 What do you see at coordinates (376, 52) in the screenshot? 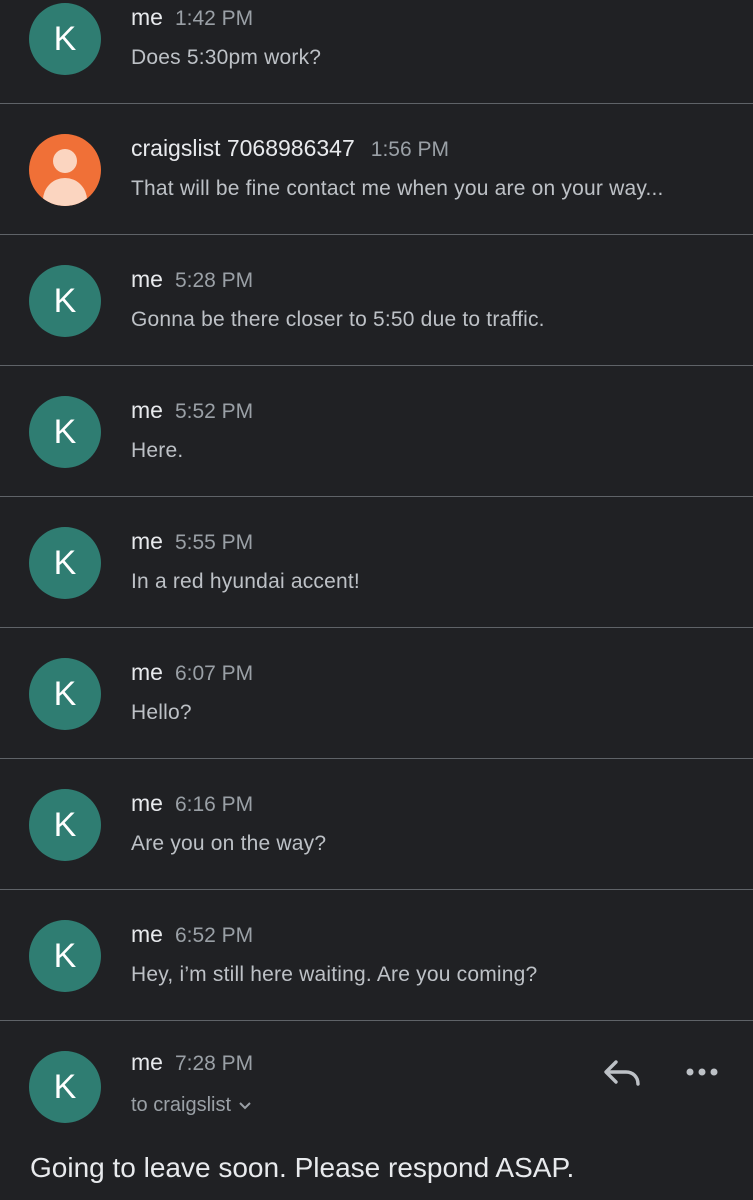
I see `message-item: K me 1:42 PM Does 5:30pm work?` at bounding box center [376, 52].